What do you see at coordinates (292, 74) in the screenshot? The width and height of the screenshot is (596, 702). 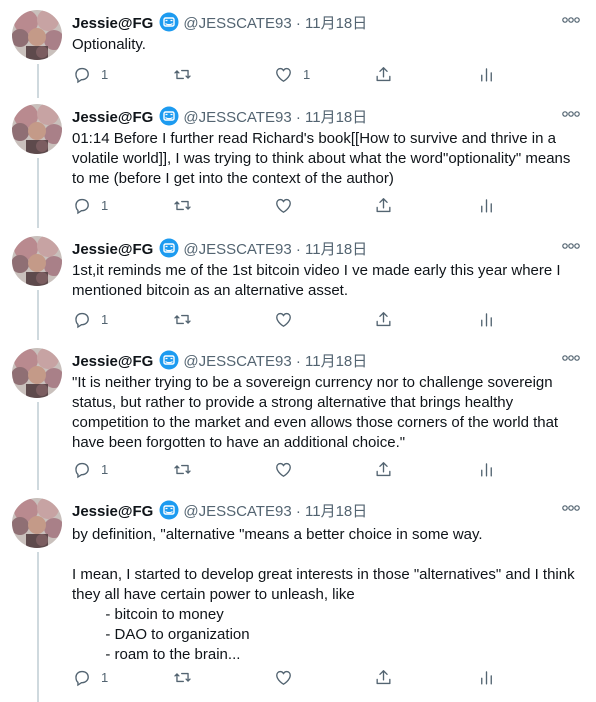 I see `like-button: 1` at bounding box center [292, 74].